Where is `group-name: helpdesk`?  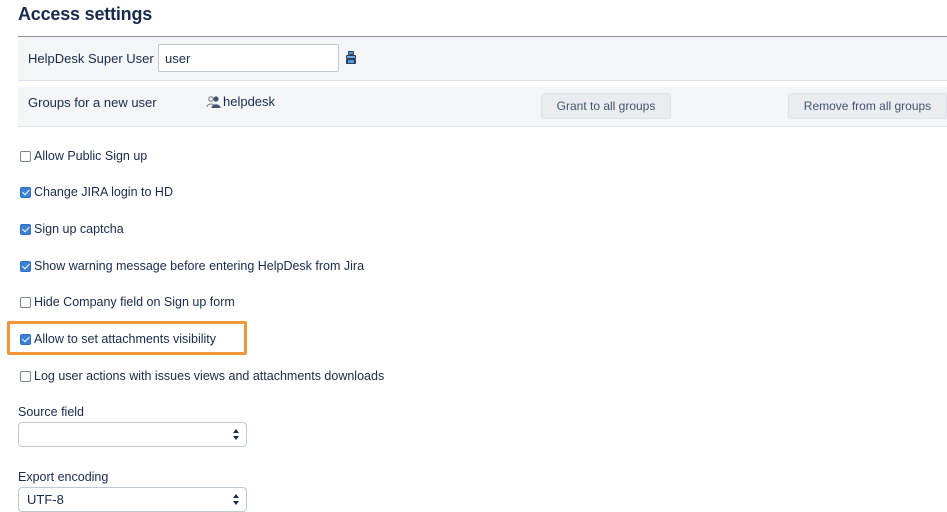 group-name: helpdesk is located at coordinates (249, 101).